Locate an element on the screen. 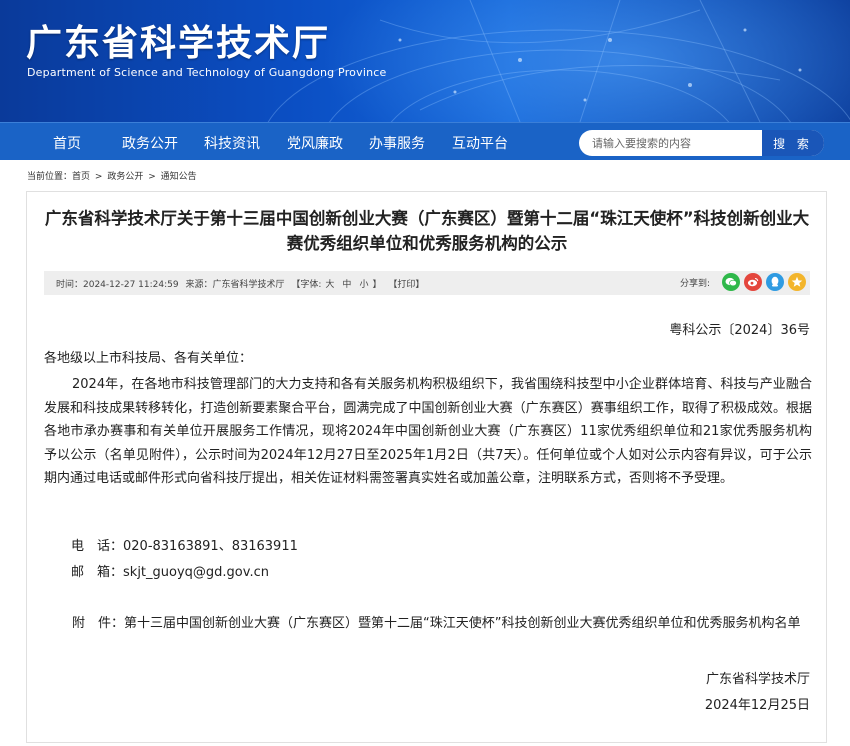  search-input is located at coordinates (670, 143).